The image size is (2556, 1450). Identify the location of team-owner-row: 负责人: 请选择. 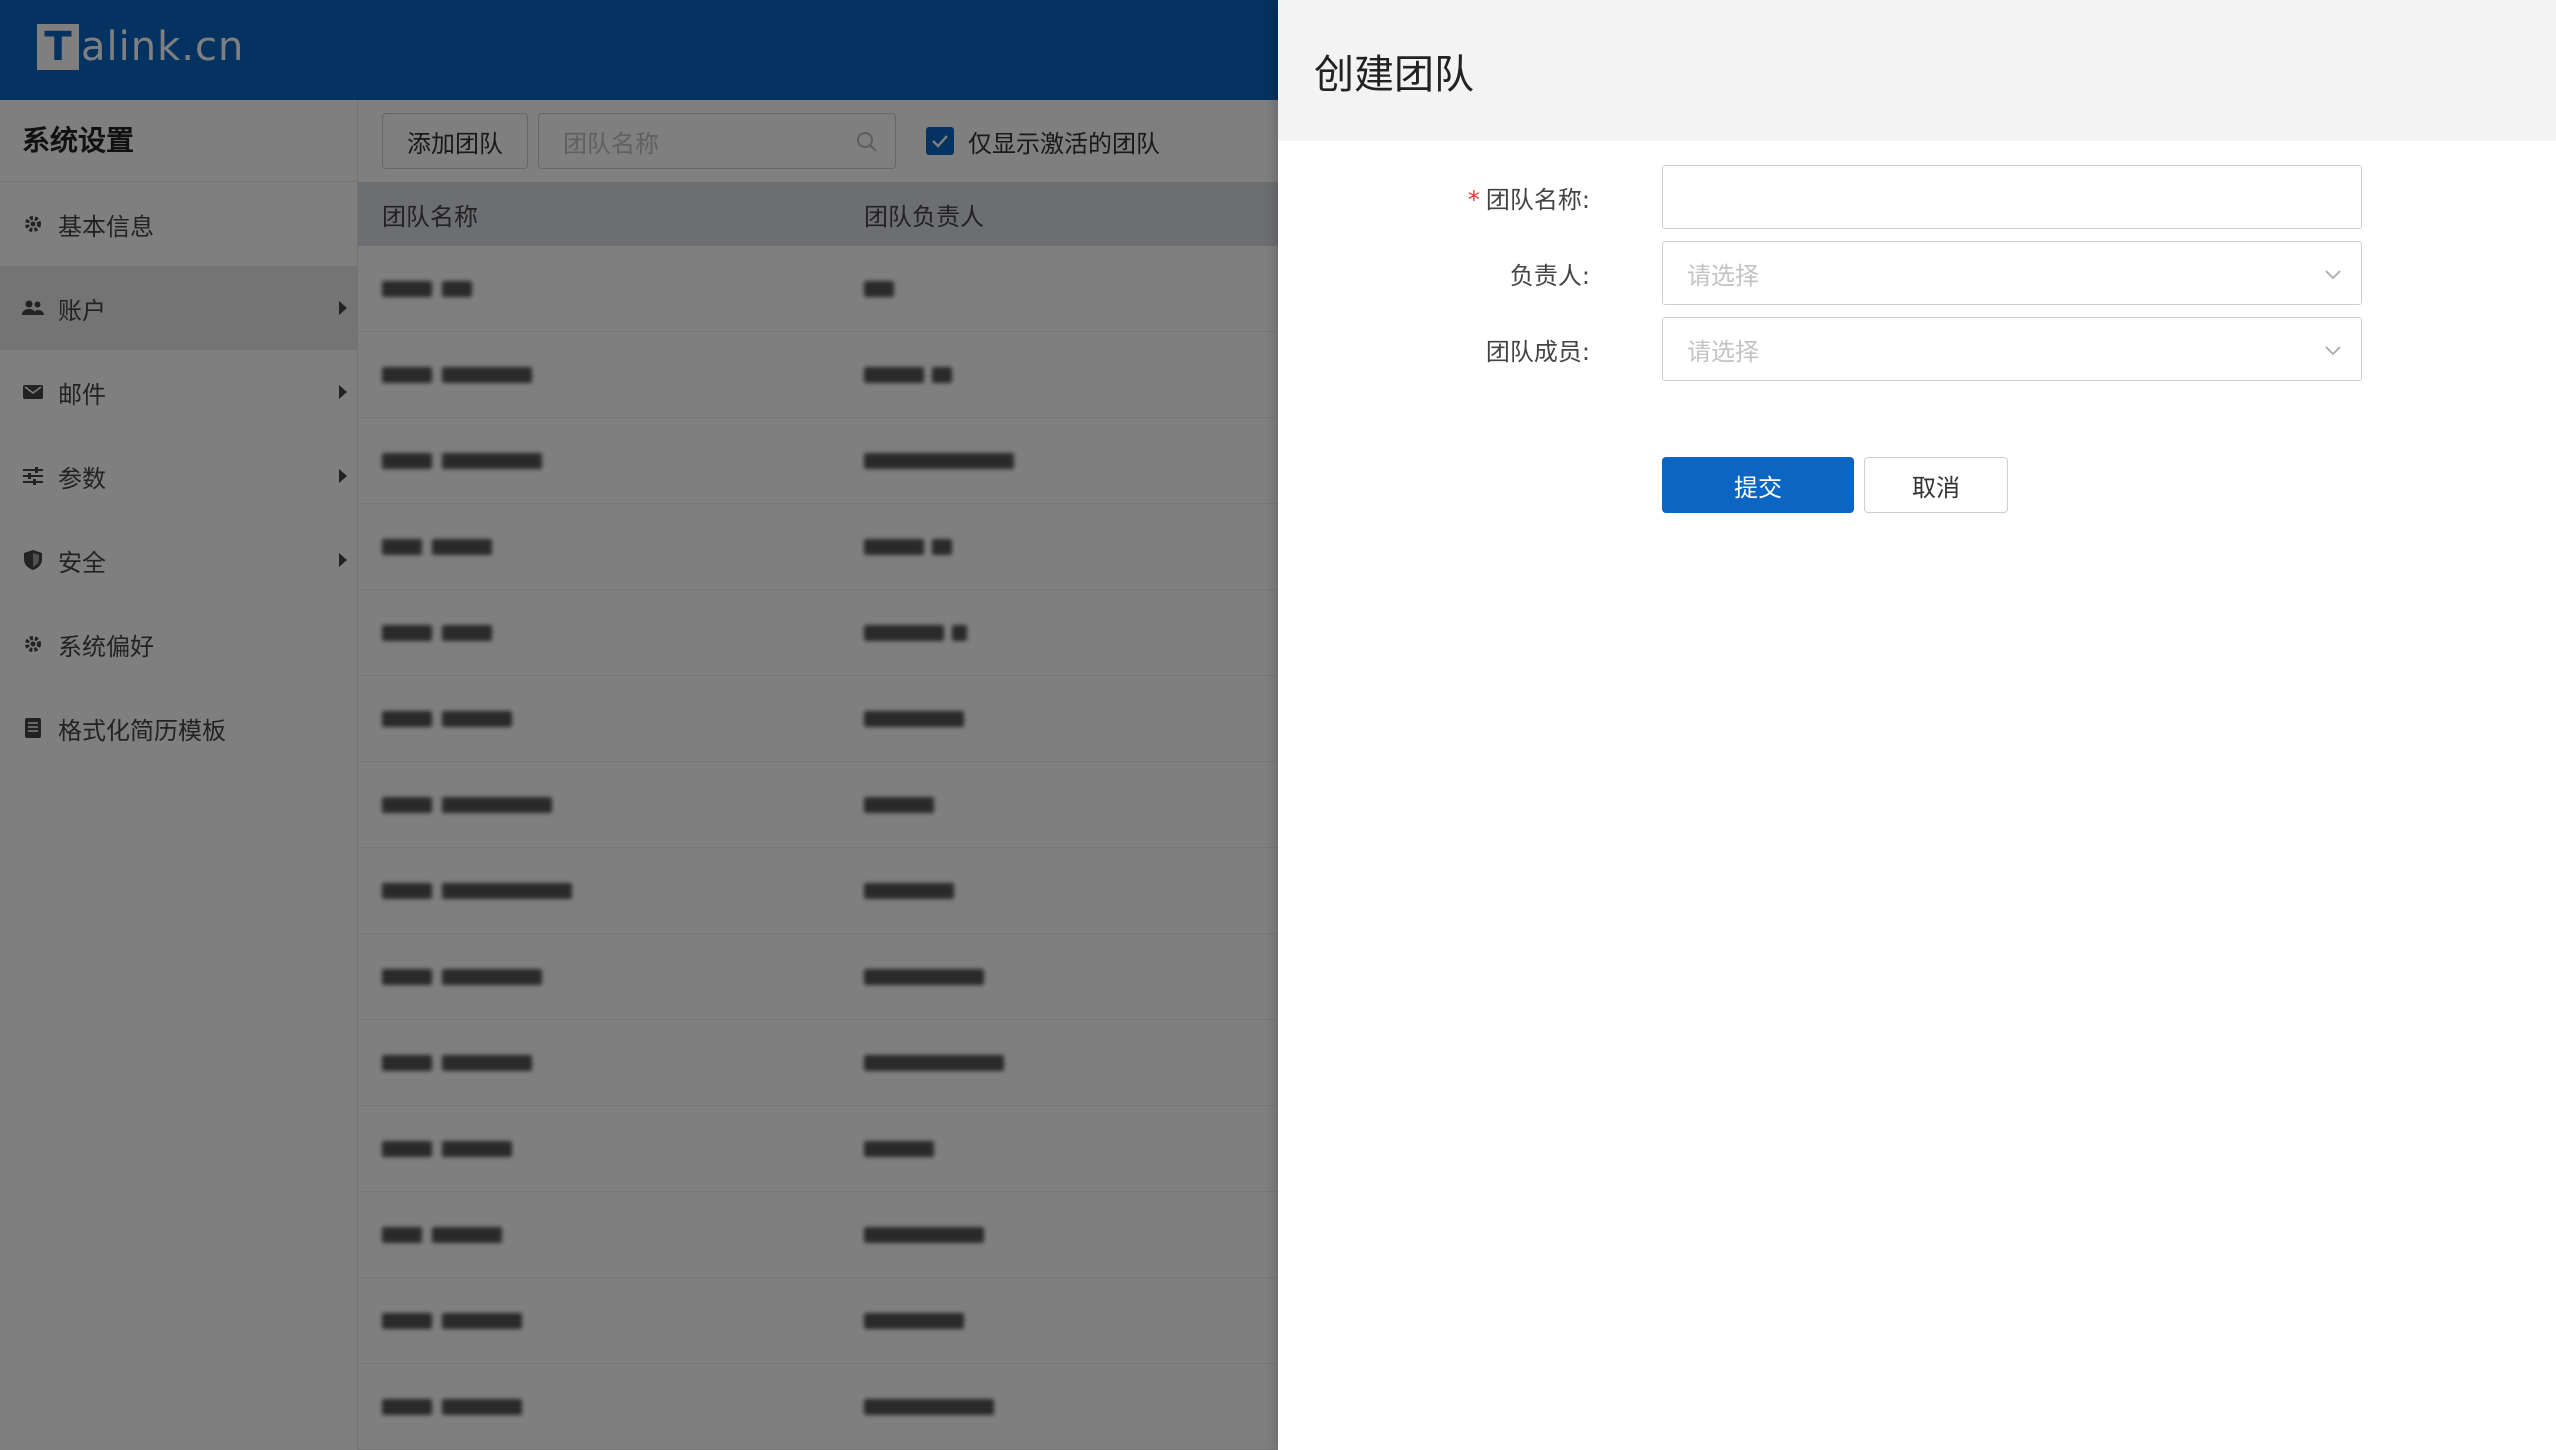
(1917, 273).